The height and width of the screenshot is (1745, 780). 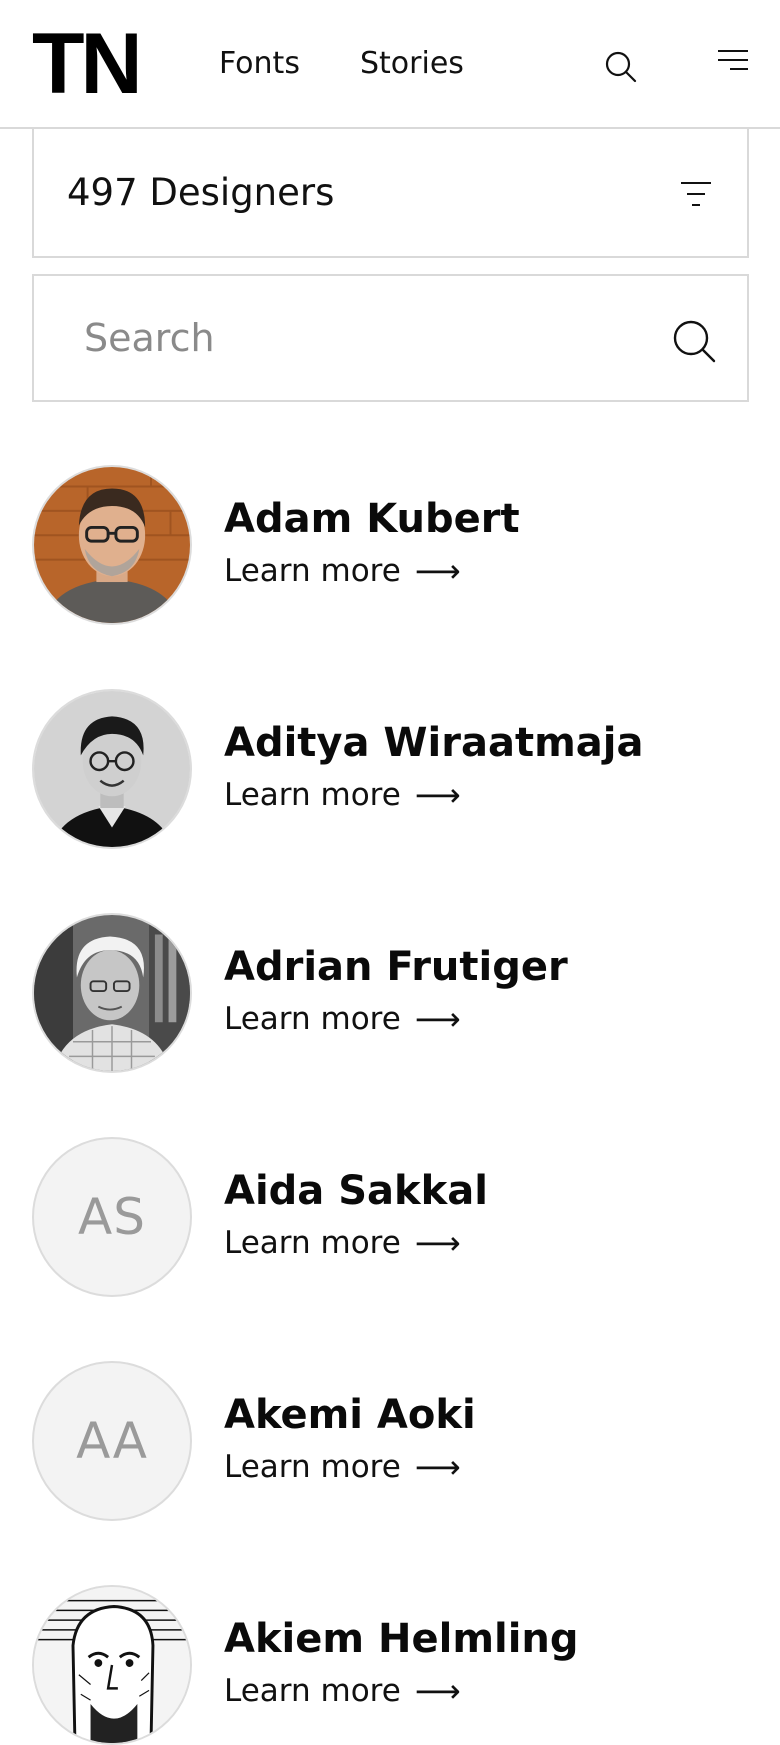 I want to click on list-item: Adrian Frutiger Learn more ⟶, so click(x=390, y=993).